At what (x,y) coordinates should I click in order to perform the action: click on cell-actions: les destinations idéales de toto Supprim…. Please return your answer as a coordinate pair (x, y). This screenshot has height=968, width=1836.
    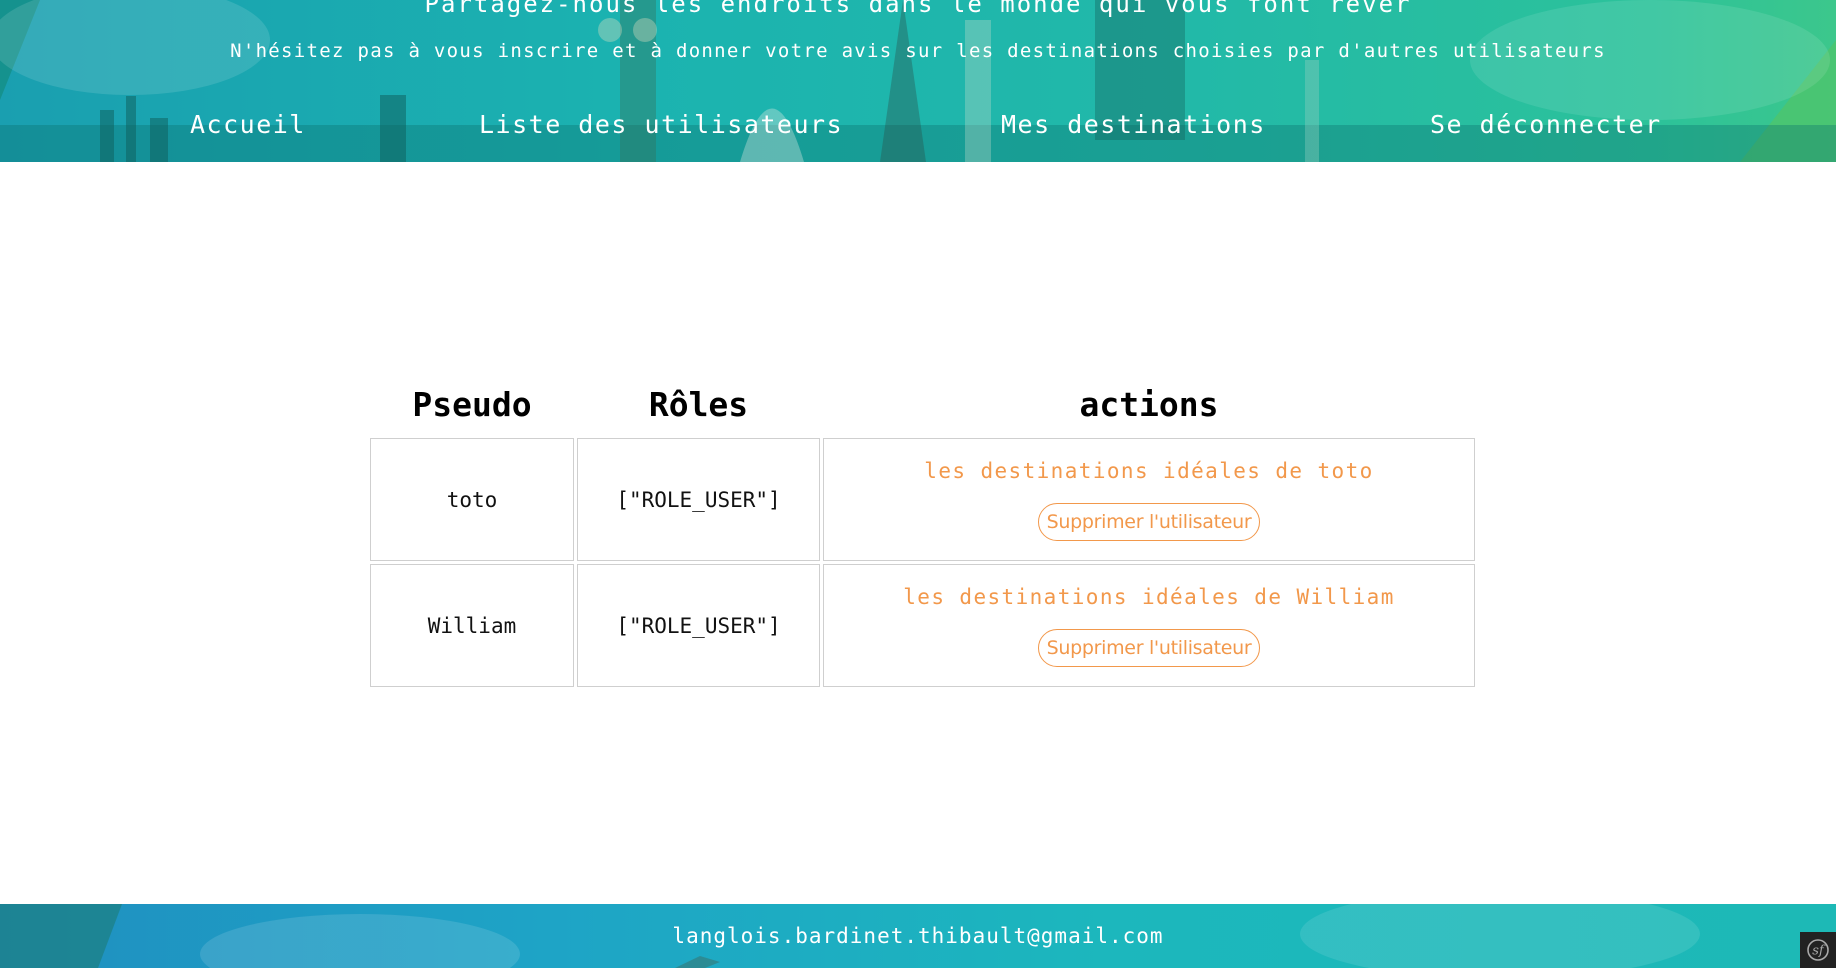
    Looking at the image, I should click on (1149, 499).